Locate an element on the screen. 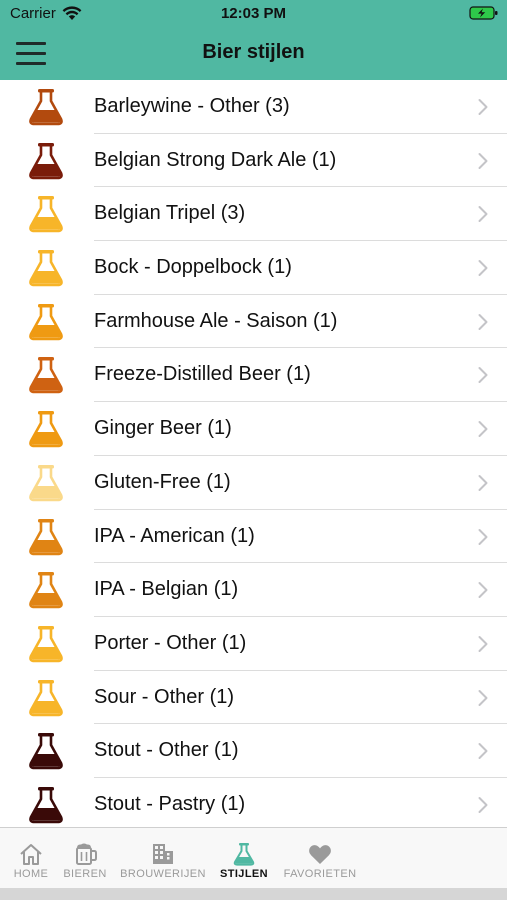  style-label: Farmhouse Ale - Saison (1) is located at coordinates (216, 320).